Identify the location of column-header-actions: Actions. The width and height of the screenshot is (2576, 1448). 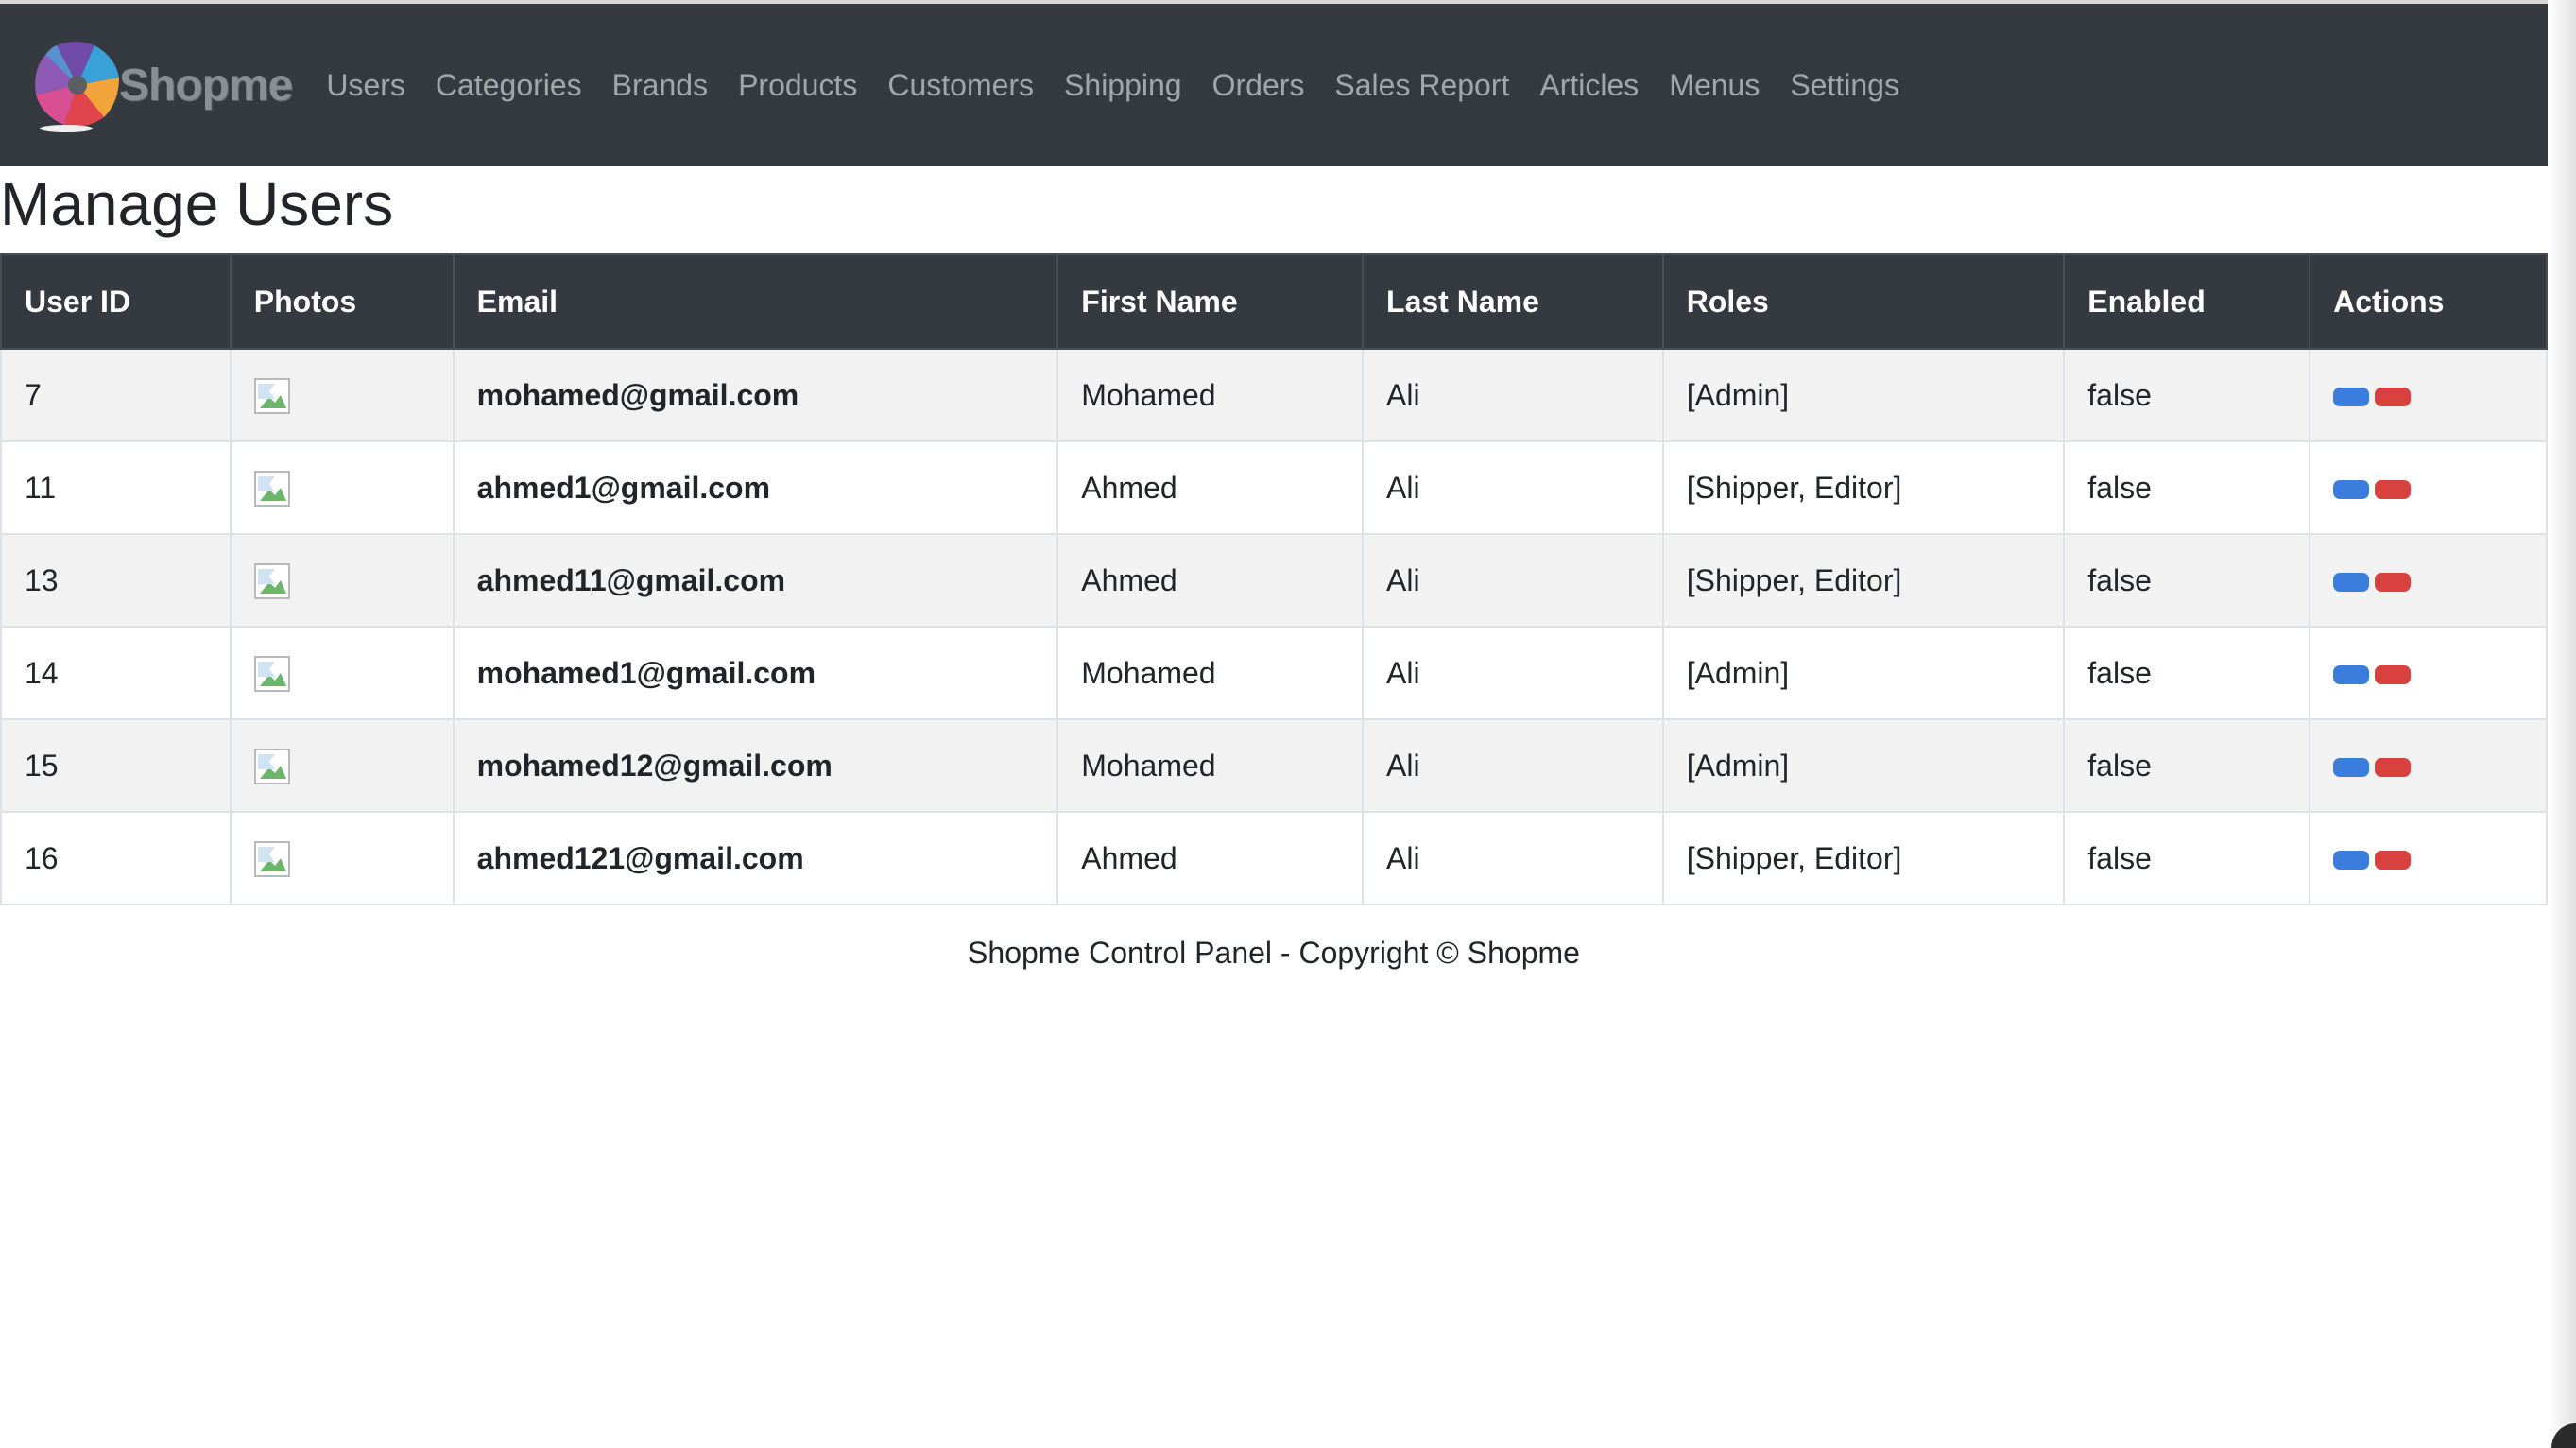
(2428, 301).